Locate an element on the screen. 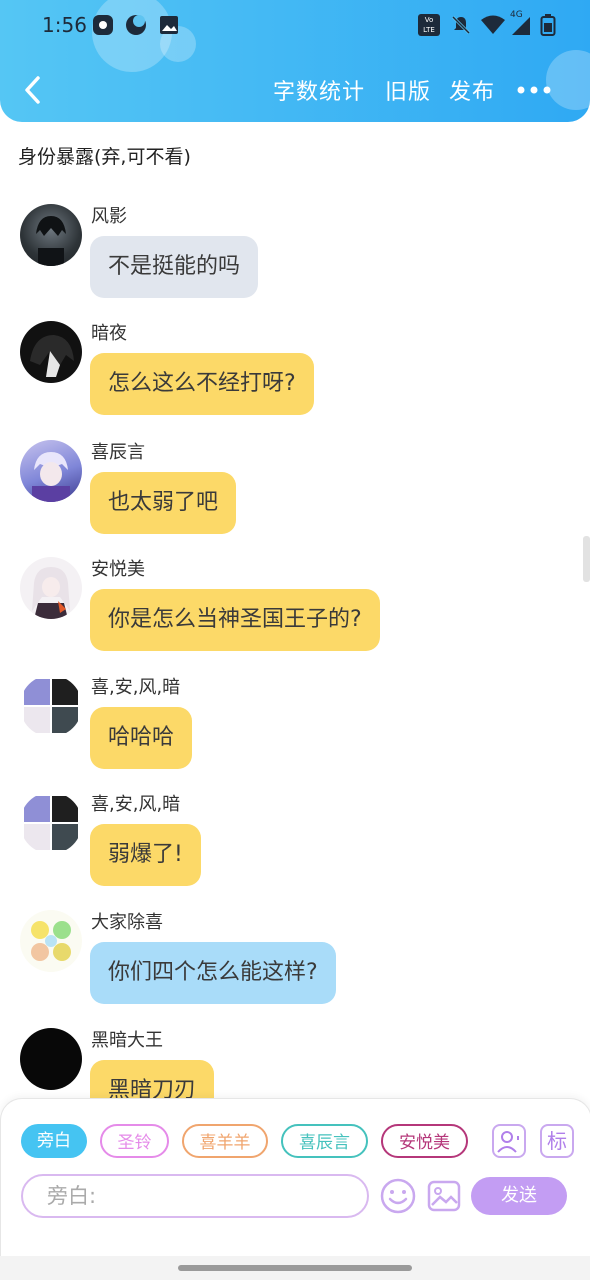  status-bar: 1:56 Vo LTE 4G is located at coordinates (295, 26).